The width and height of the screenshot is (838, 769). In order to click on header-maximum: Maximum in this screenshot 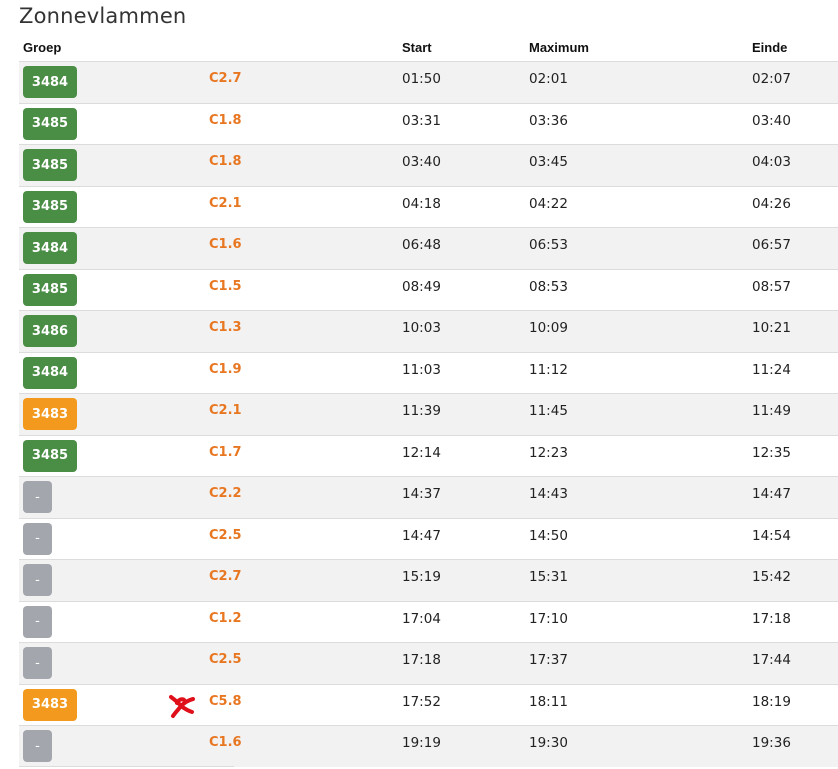, I will do `click(559, 47)`.